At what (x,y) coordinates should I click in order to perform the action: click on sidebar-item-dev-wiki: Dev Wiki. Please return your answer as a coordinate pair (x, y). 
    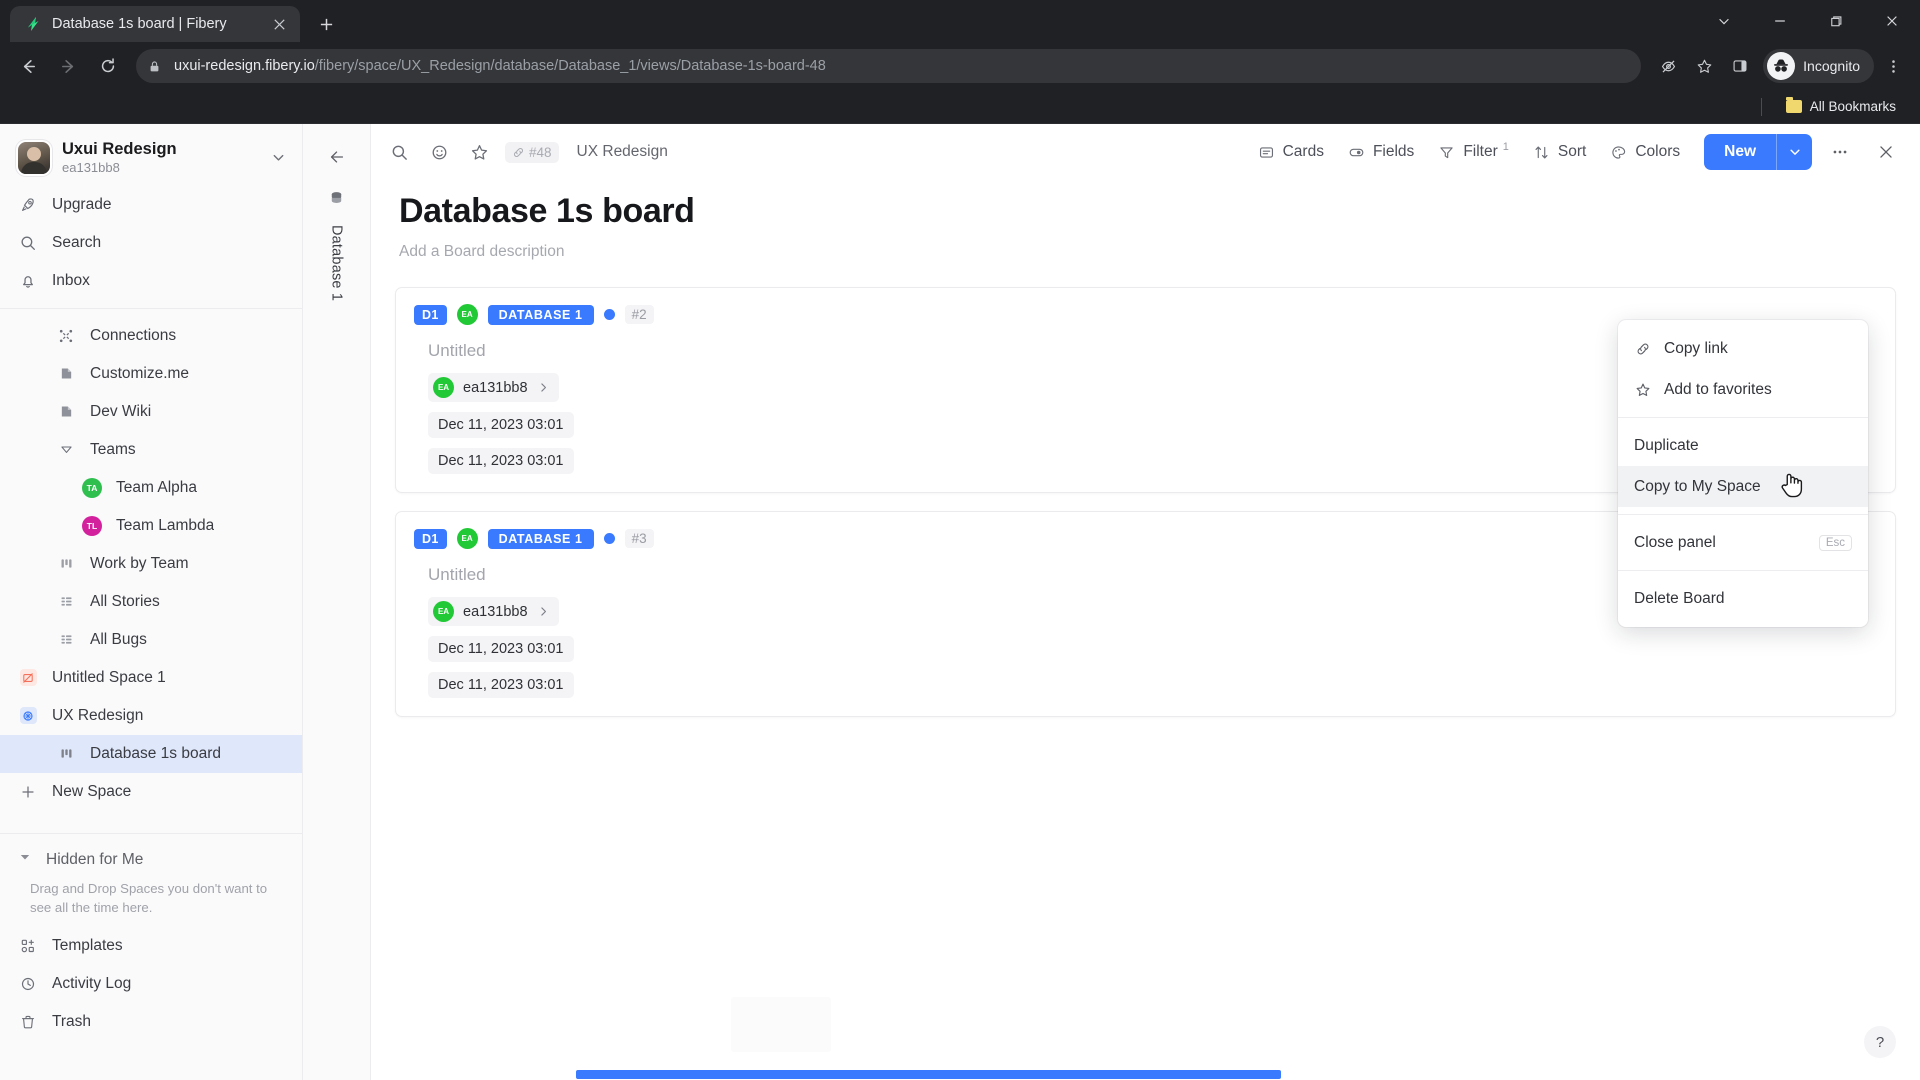
    Looking at the image, I should click on (151, 412).